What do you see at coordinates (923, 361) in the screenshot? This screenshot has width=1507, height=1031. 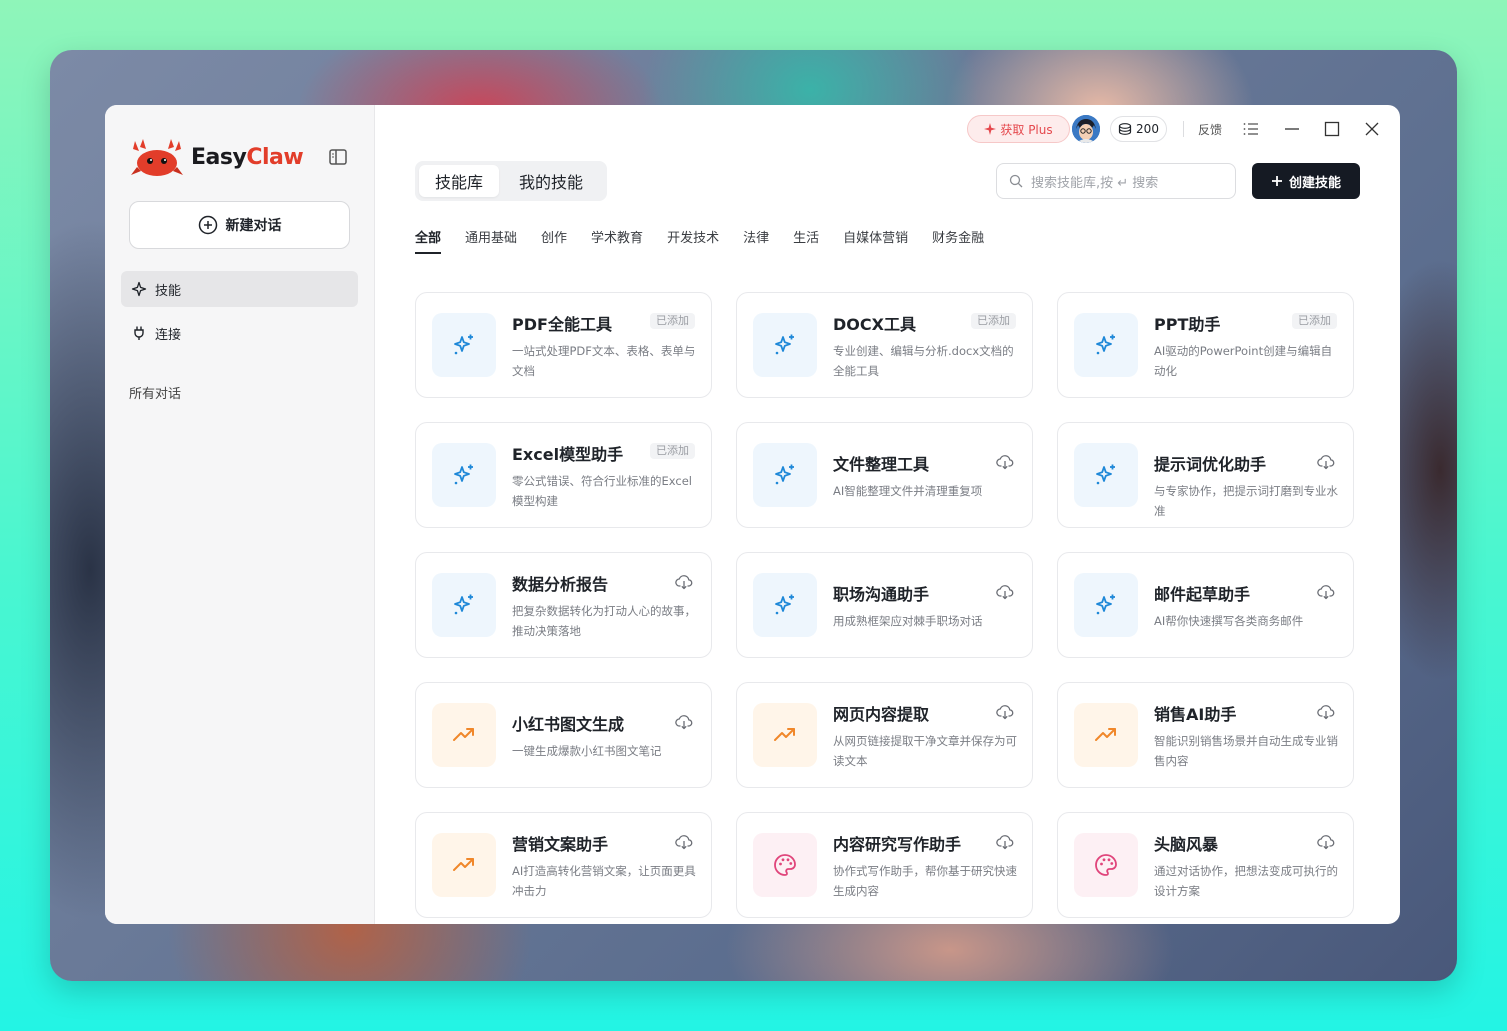 I see `skill-description: 专业创建、编辑与分析.docx文档的全能工具` at bounding box center [923, 361].